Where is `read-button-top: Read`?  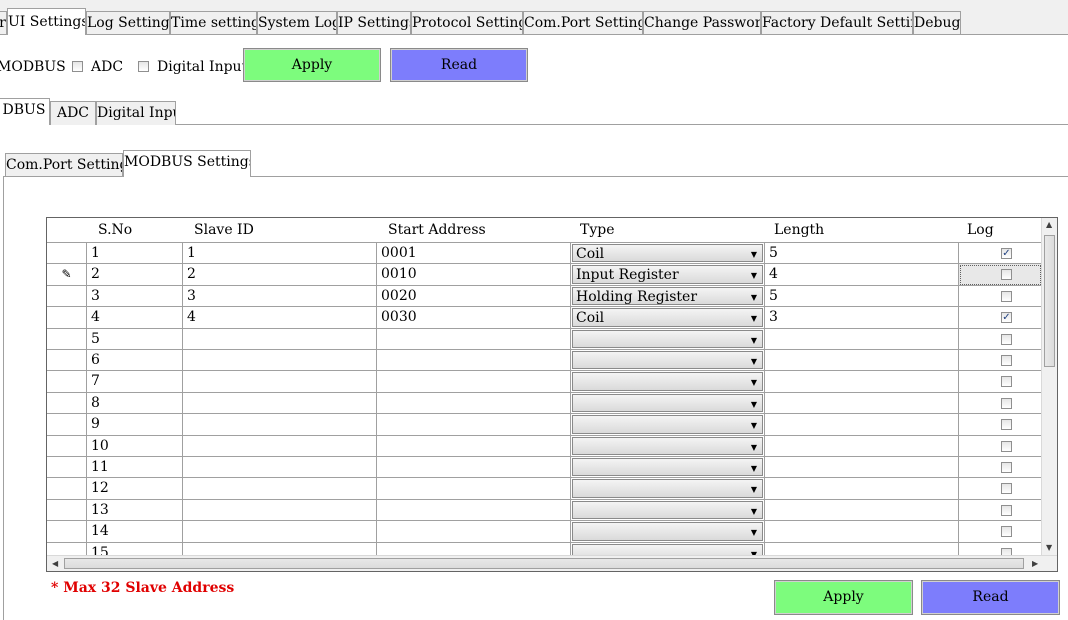
read-button-top: Read is located at coordinates (459, 65).